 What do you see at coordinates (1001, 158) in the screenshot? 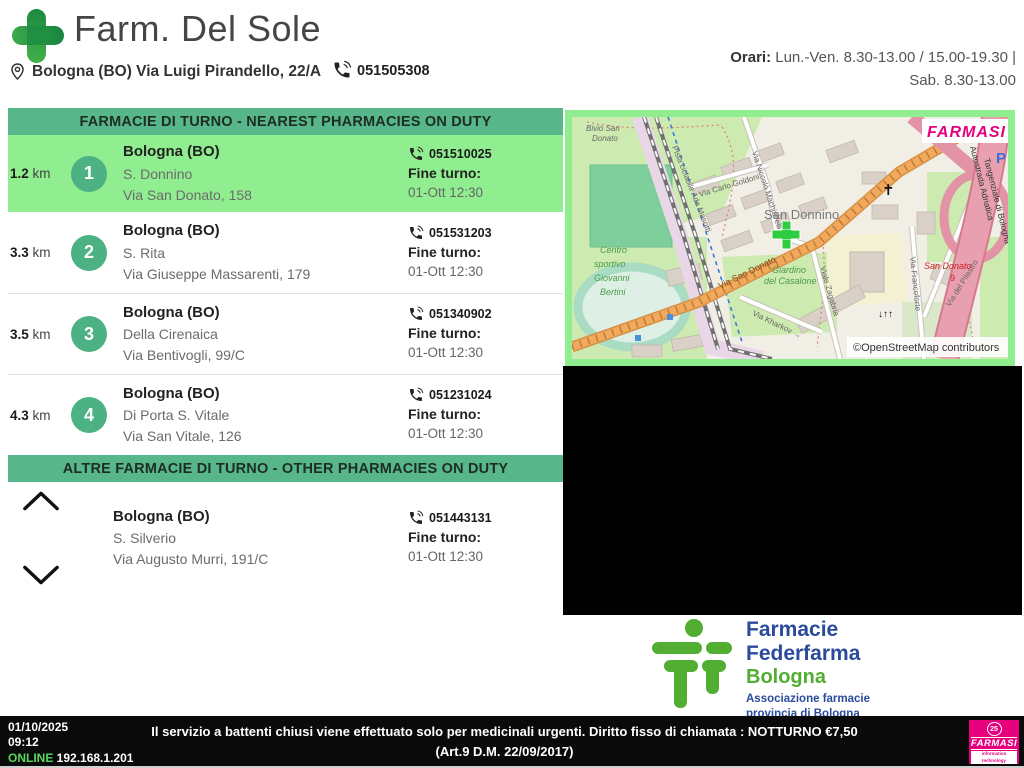
I see `parking-icon: P` at bounding box center [1001, 158].